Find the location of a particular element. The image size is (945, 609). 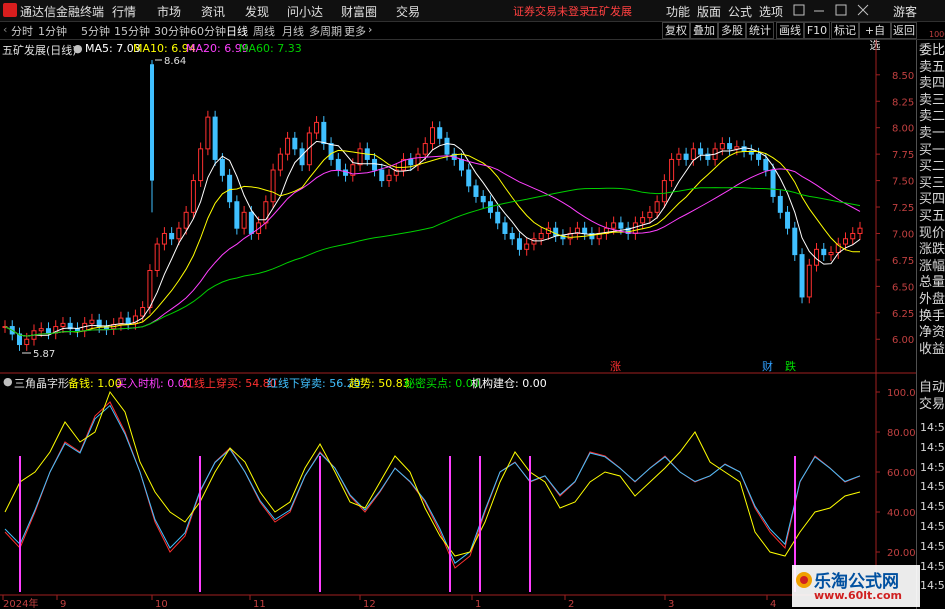

back-button: 返回 is located at coordinates (904, 30).